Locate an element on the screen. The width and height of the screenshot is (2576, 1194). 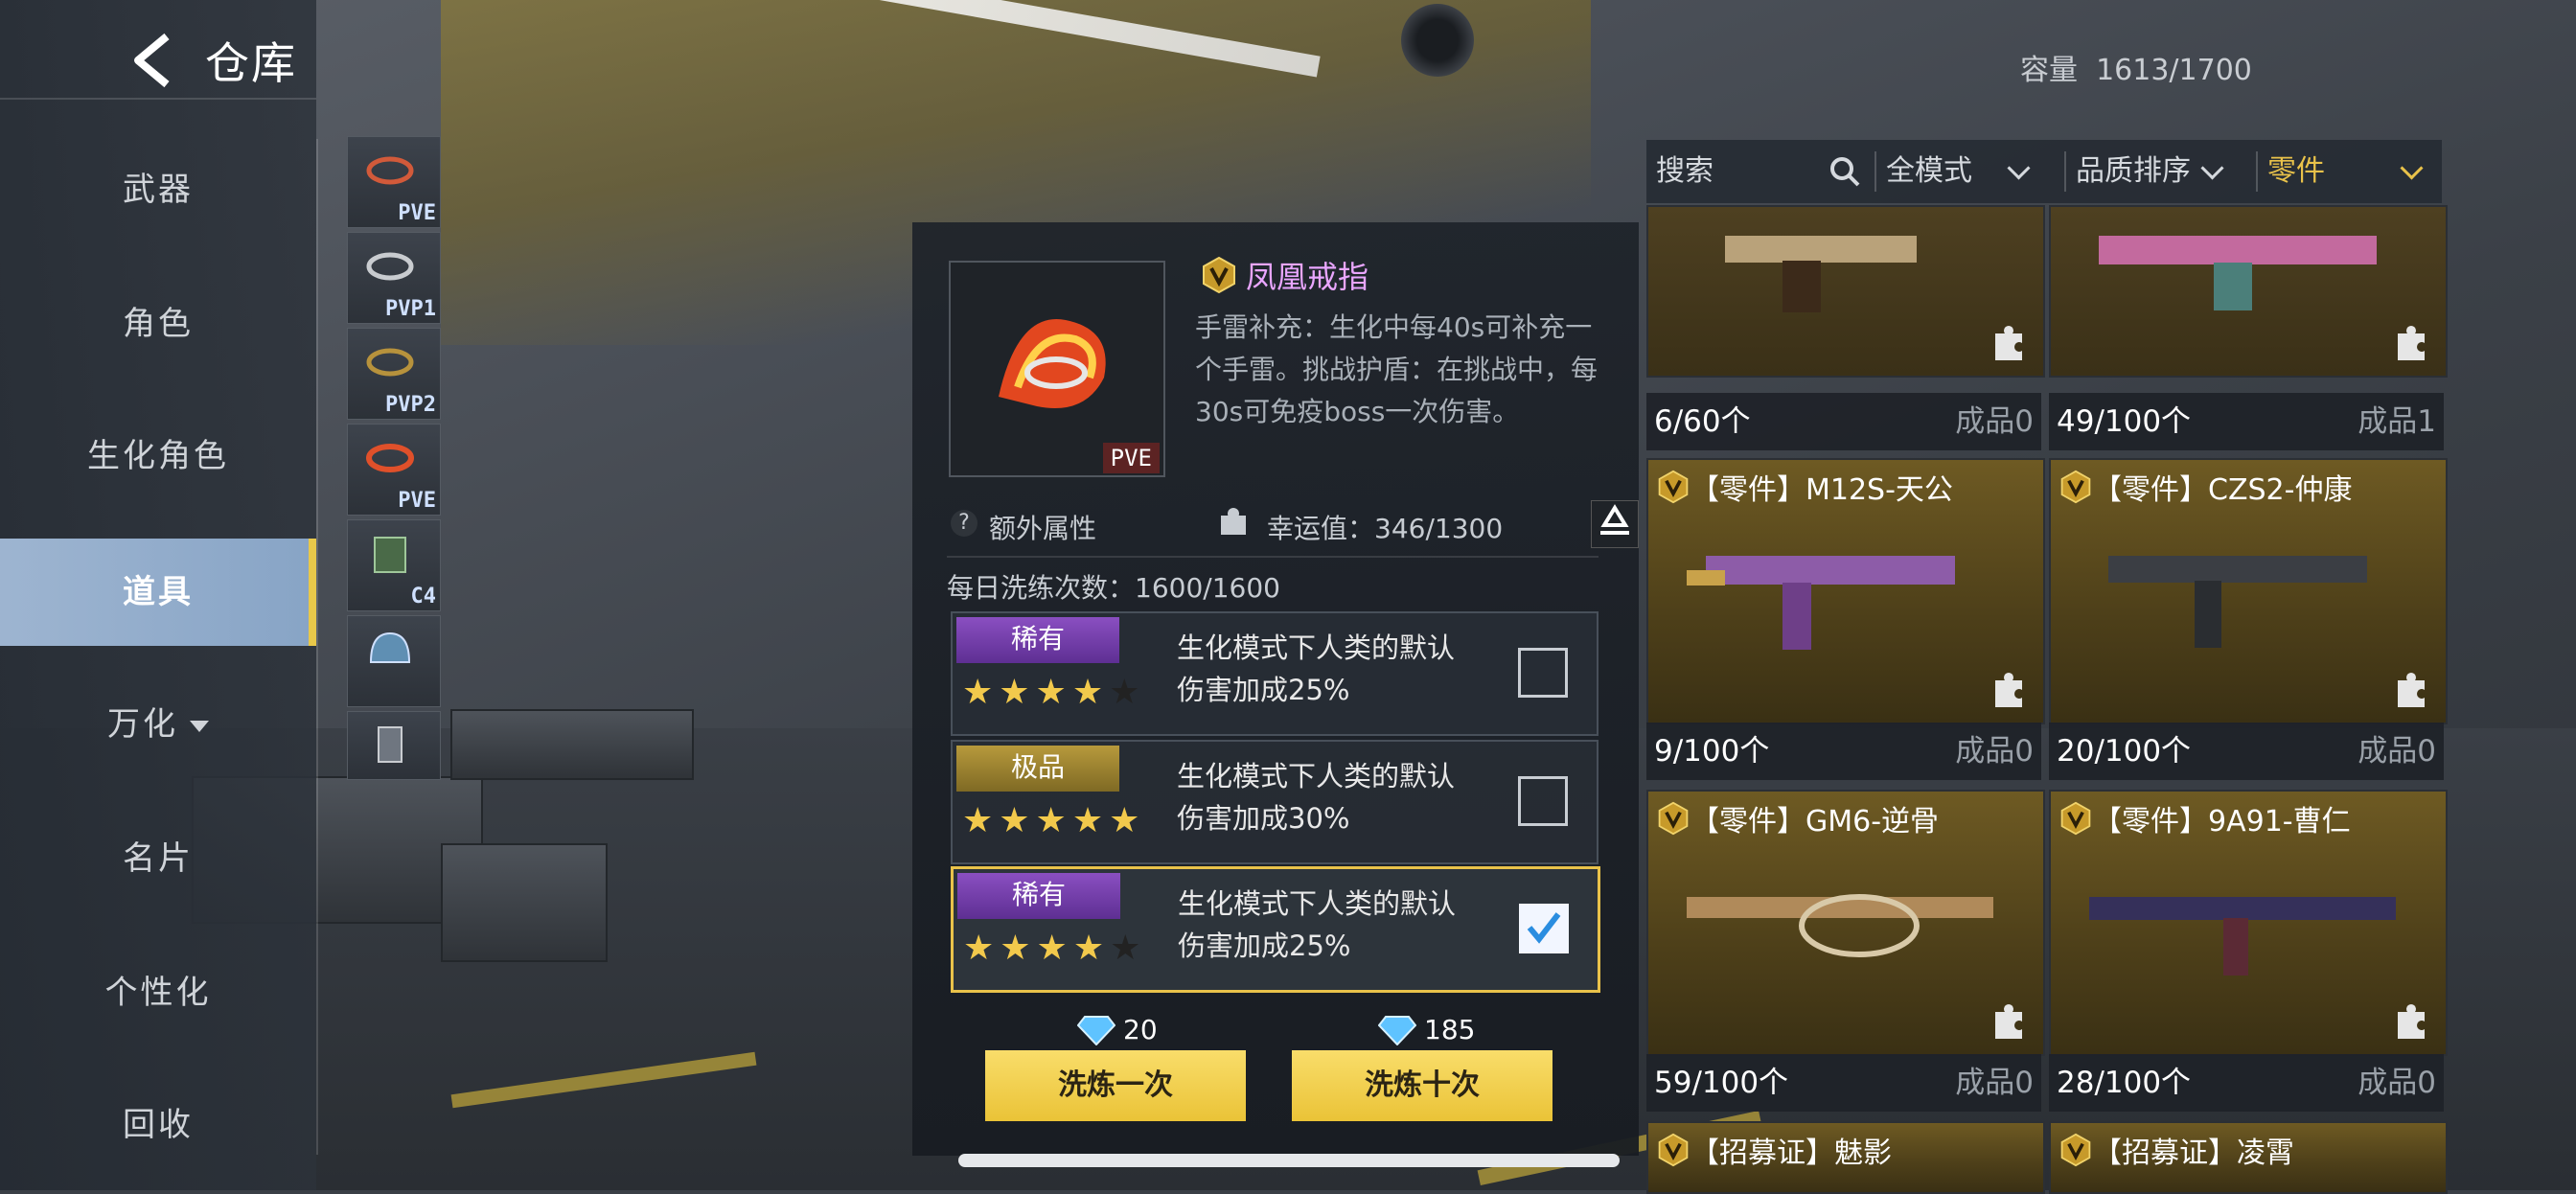
nav-item-weapons: 武器 is located at coordinates (158, 189).